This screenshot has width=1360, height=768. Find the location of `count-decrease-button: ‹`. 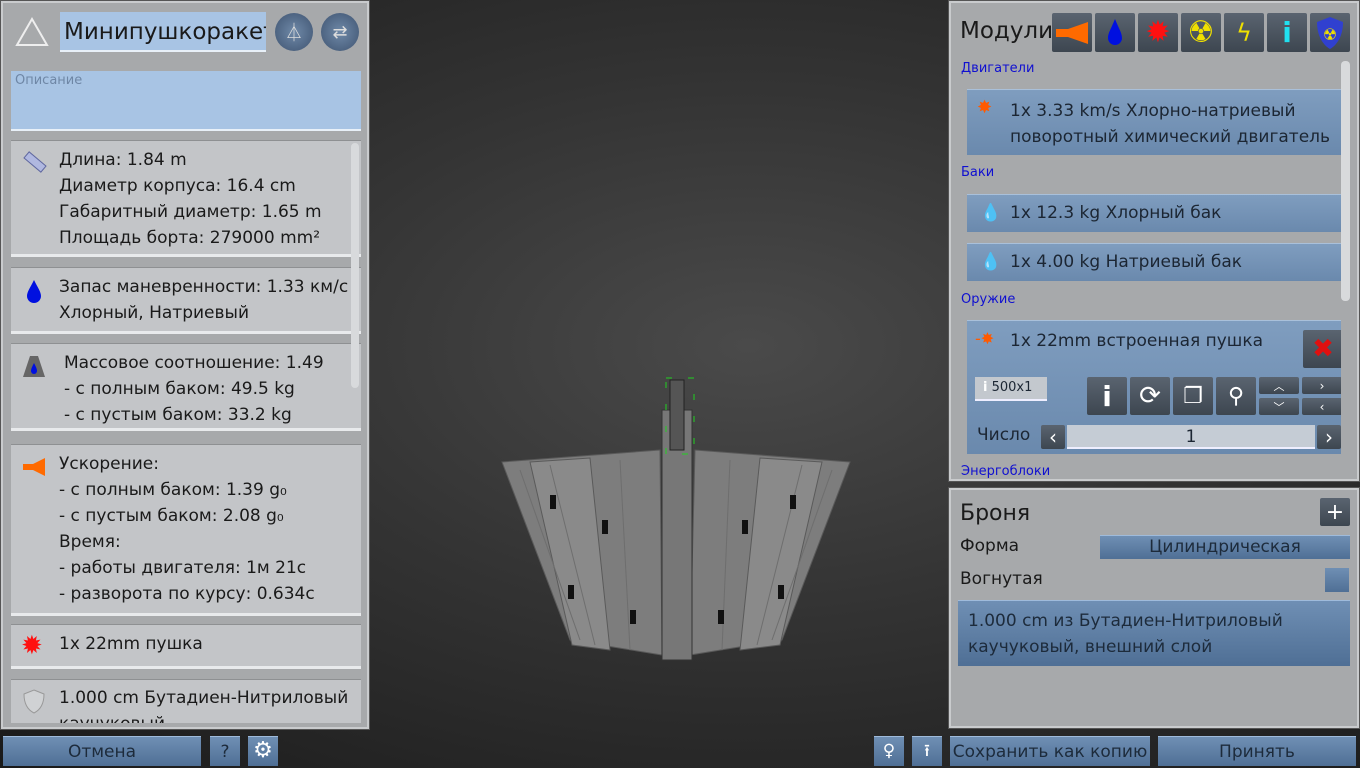

count-decrease-button: ‹ is located at coordinates (1053, 437).